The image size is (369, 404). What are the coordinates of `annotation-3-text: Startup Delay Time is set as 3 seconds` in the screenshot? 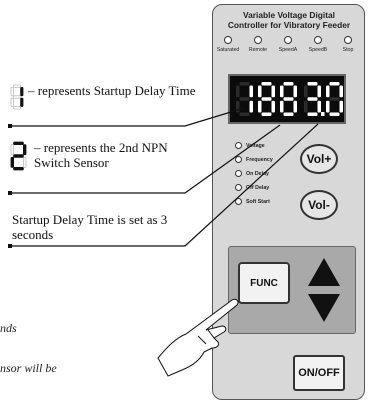 It's located at (90, 227).